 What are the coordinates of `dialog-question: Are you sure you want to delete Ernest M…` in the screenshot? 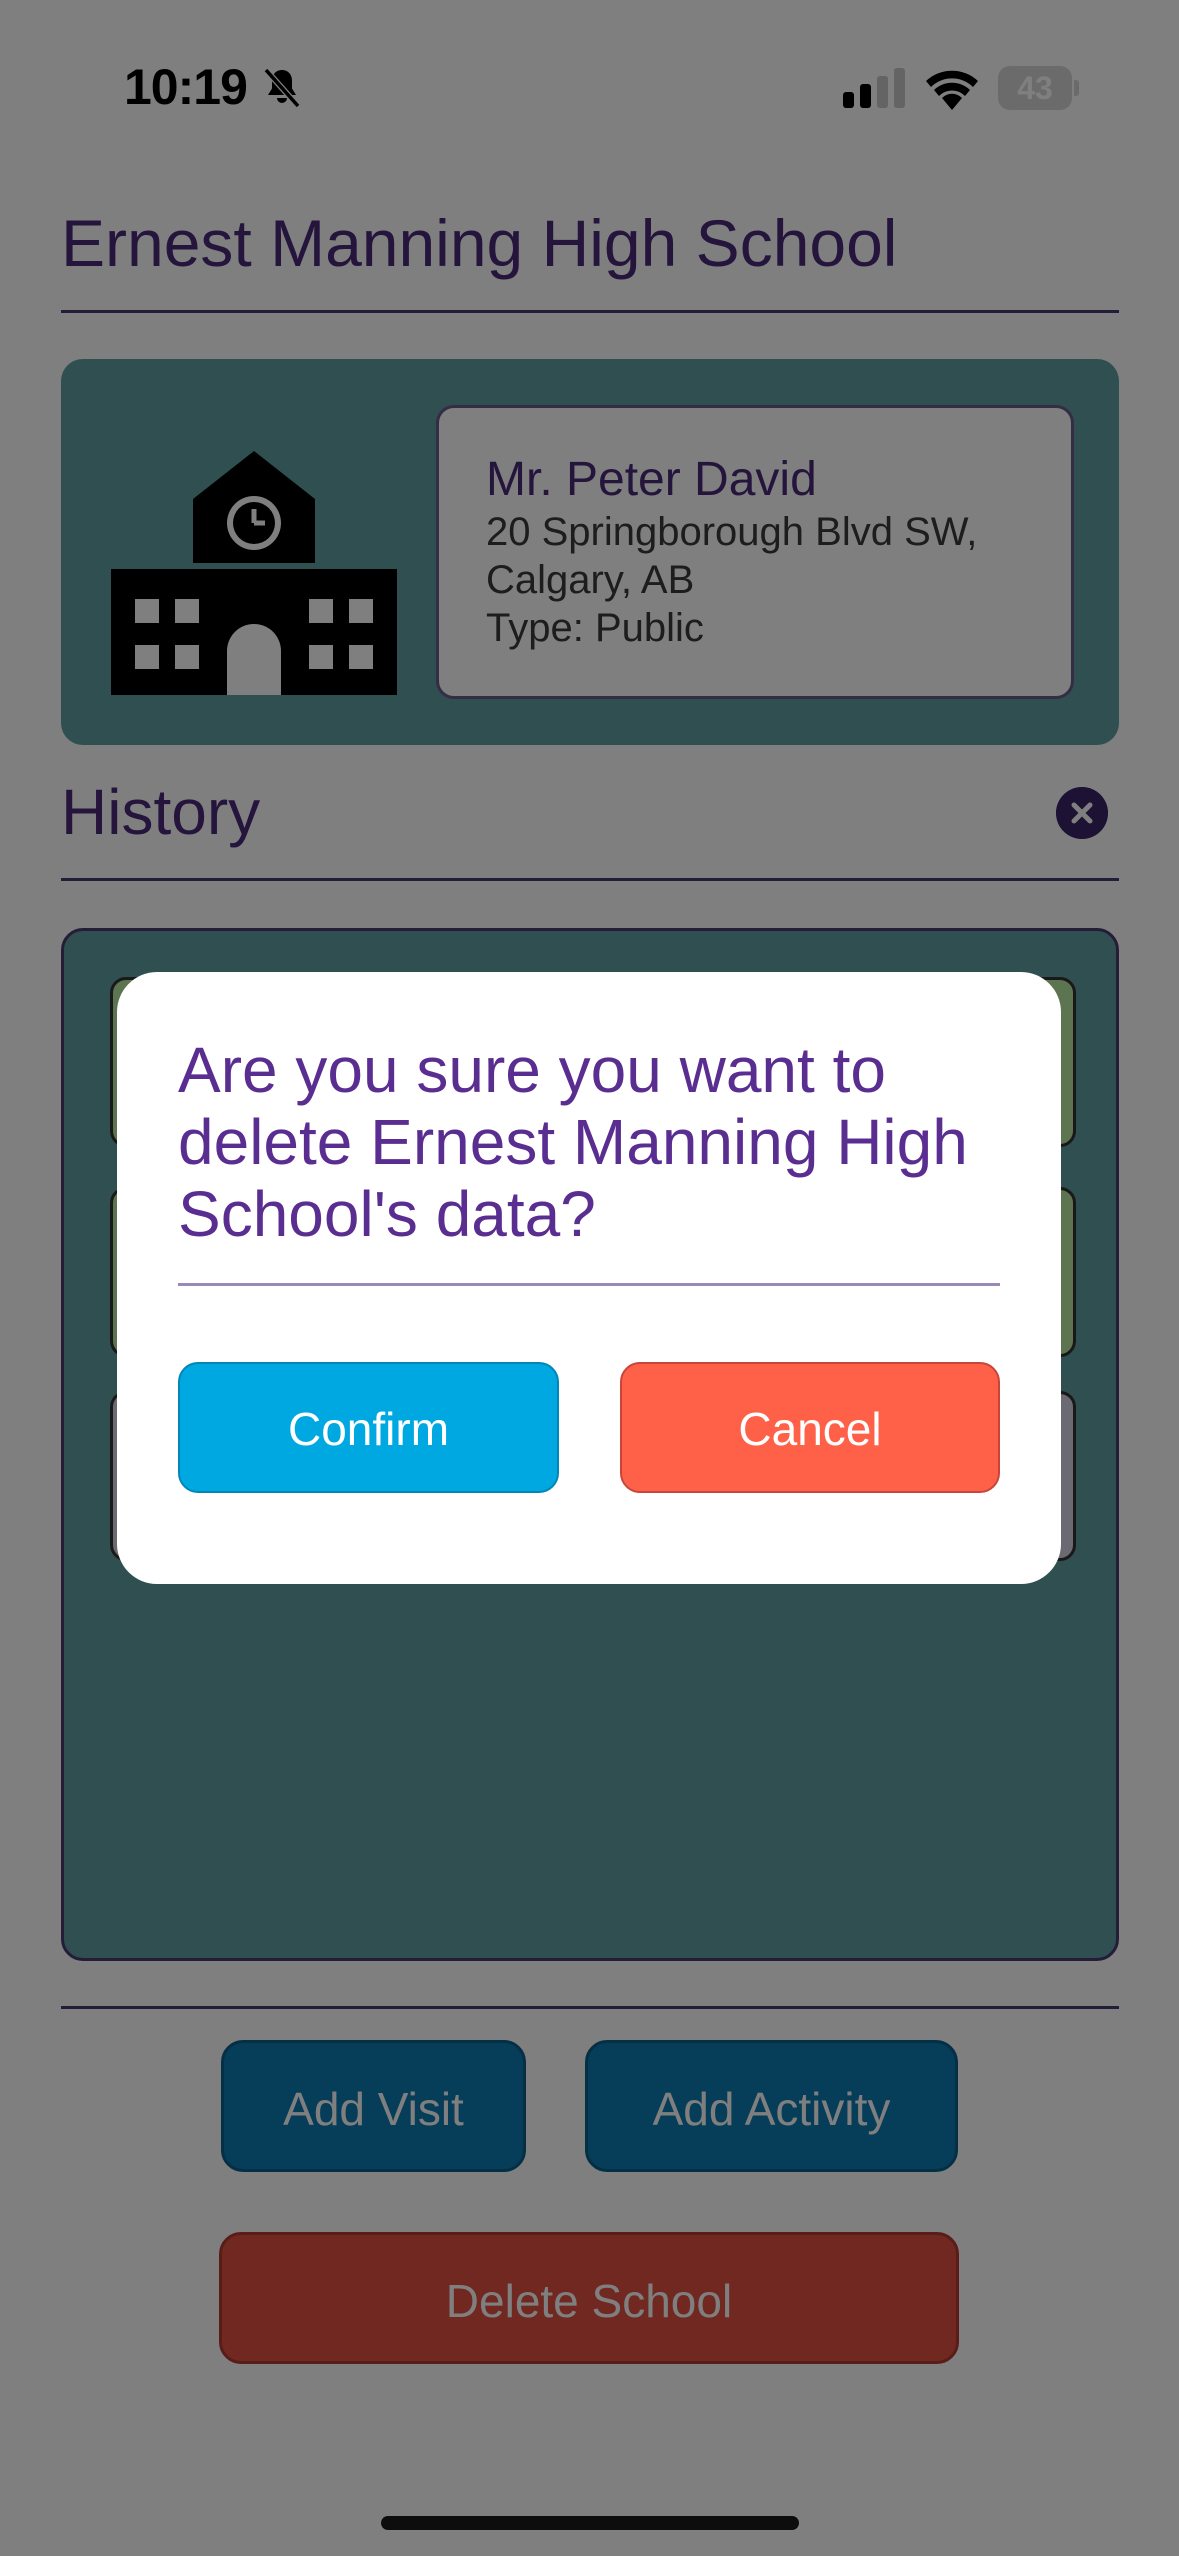 It's located at (573, 1142).